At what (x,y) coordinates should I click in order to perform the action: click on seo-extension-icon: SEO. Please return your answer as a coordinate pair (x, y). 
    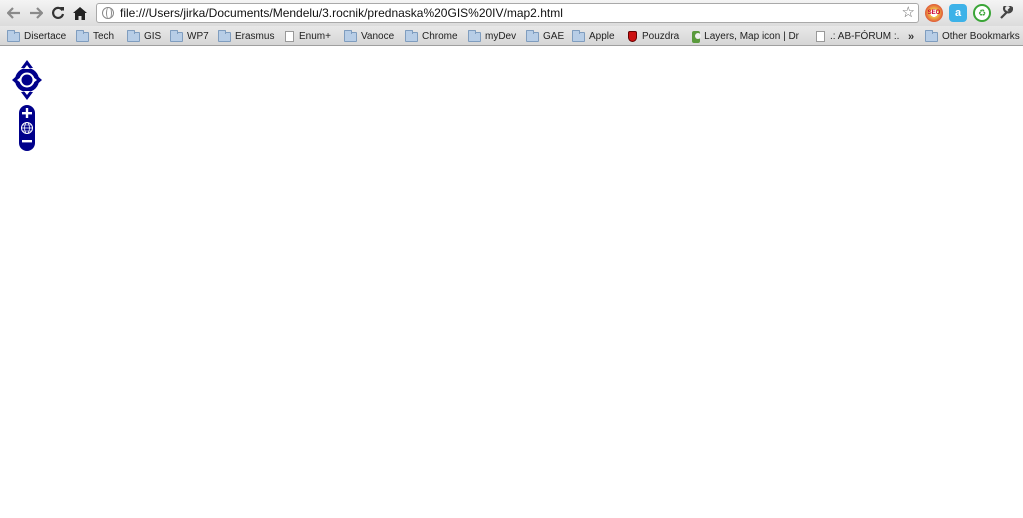
    Looking at the image, I should click on (934, 13).